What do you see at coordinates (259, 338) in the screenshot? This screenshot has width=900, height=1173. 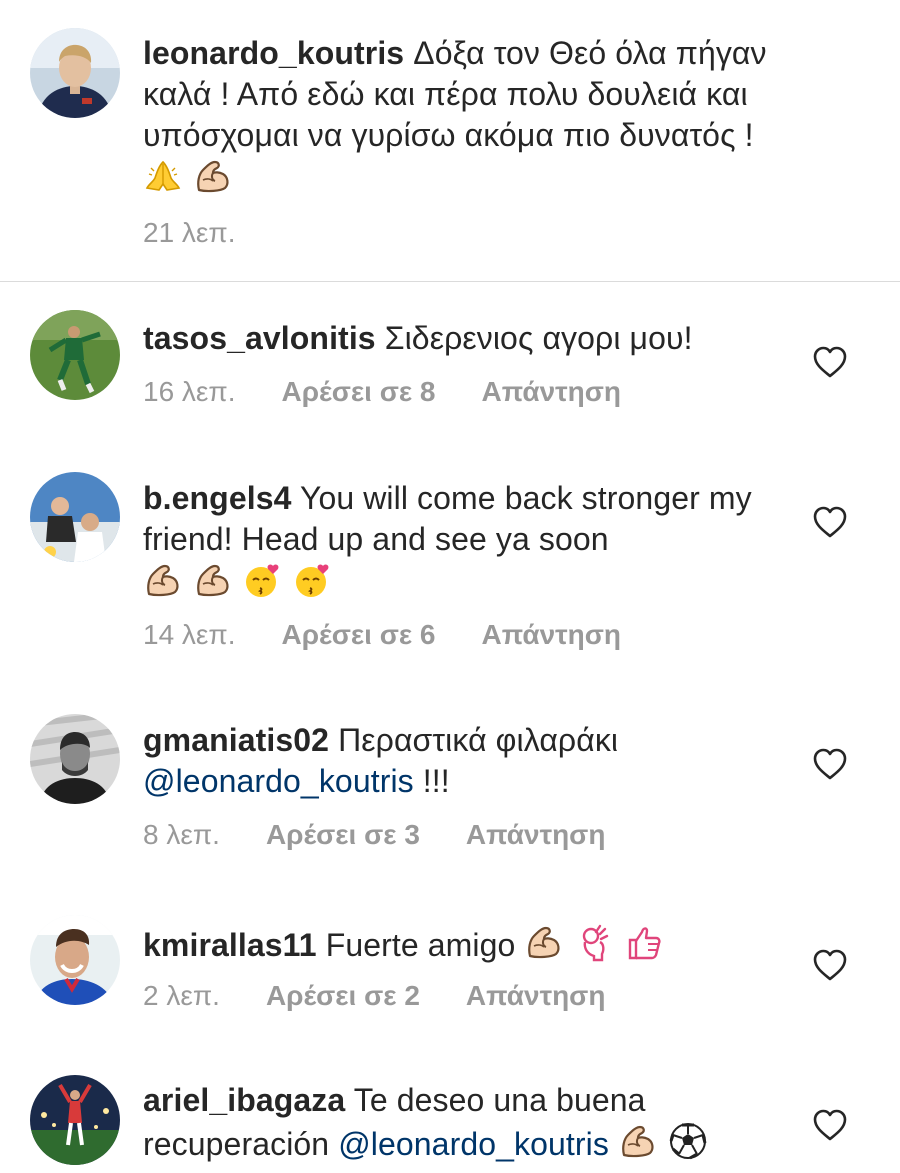 I see `comment-username: tasos_avlonitis` at bounding box center [259, 338].